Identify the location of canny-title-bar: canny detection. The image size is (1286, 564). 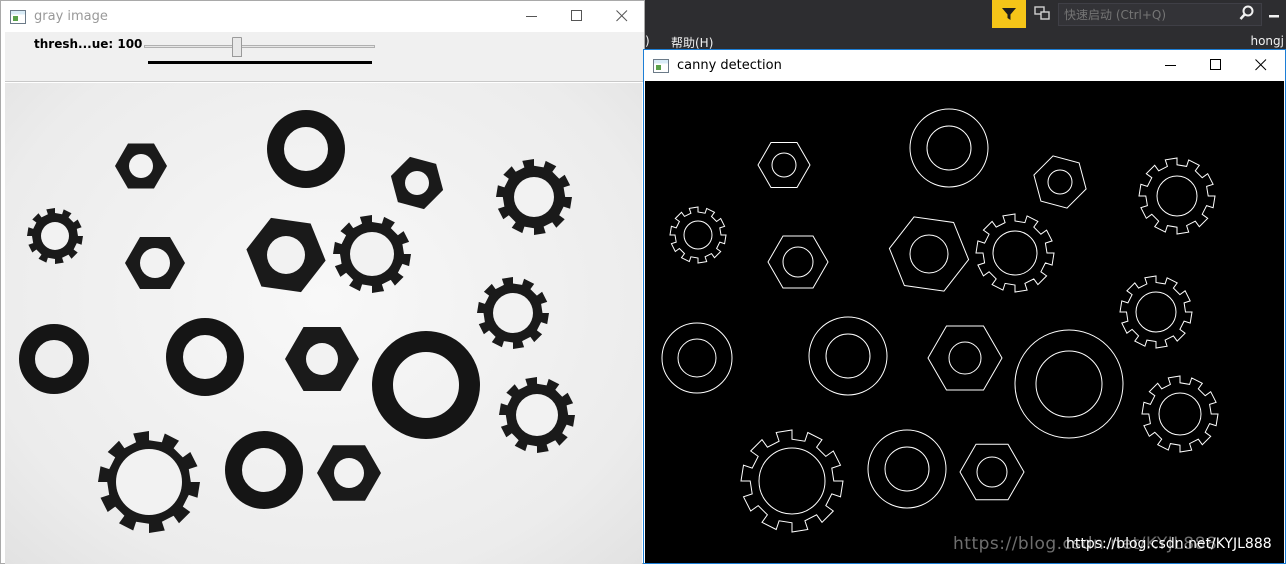
(964, 65).